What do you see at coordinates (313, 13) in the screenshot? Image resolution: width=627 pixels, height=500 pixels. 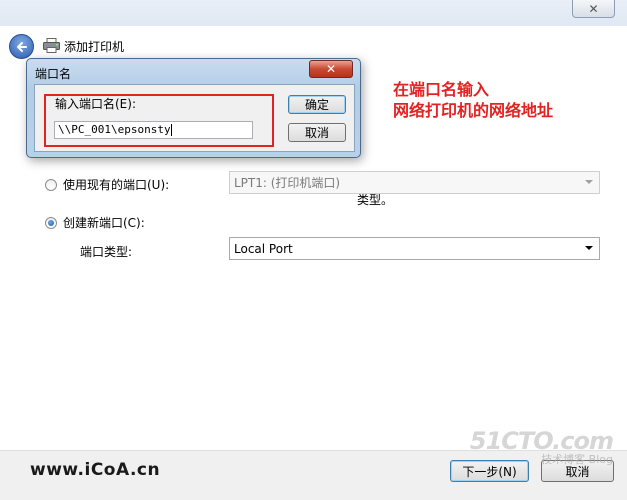 I see `wizard-titlebar: ✕` at bounding box center [313, 13].